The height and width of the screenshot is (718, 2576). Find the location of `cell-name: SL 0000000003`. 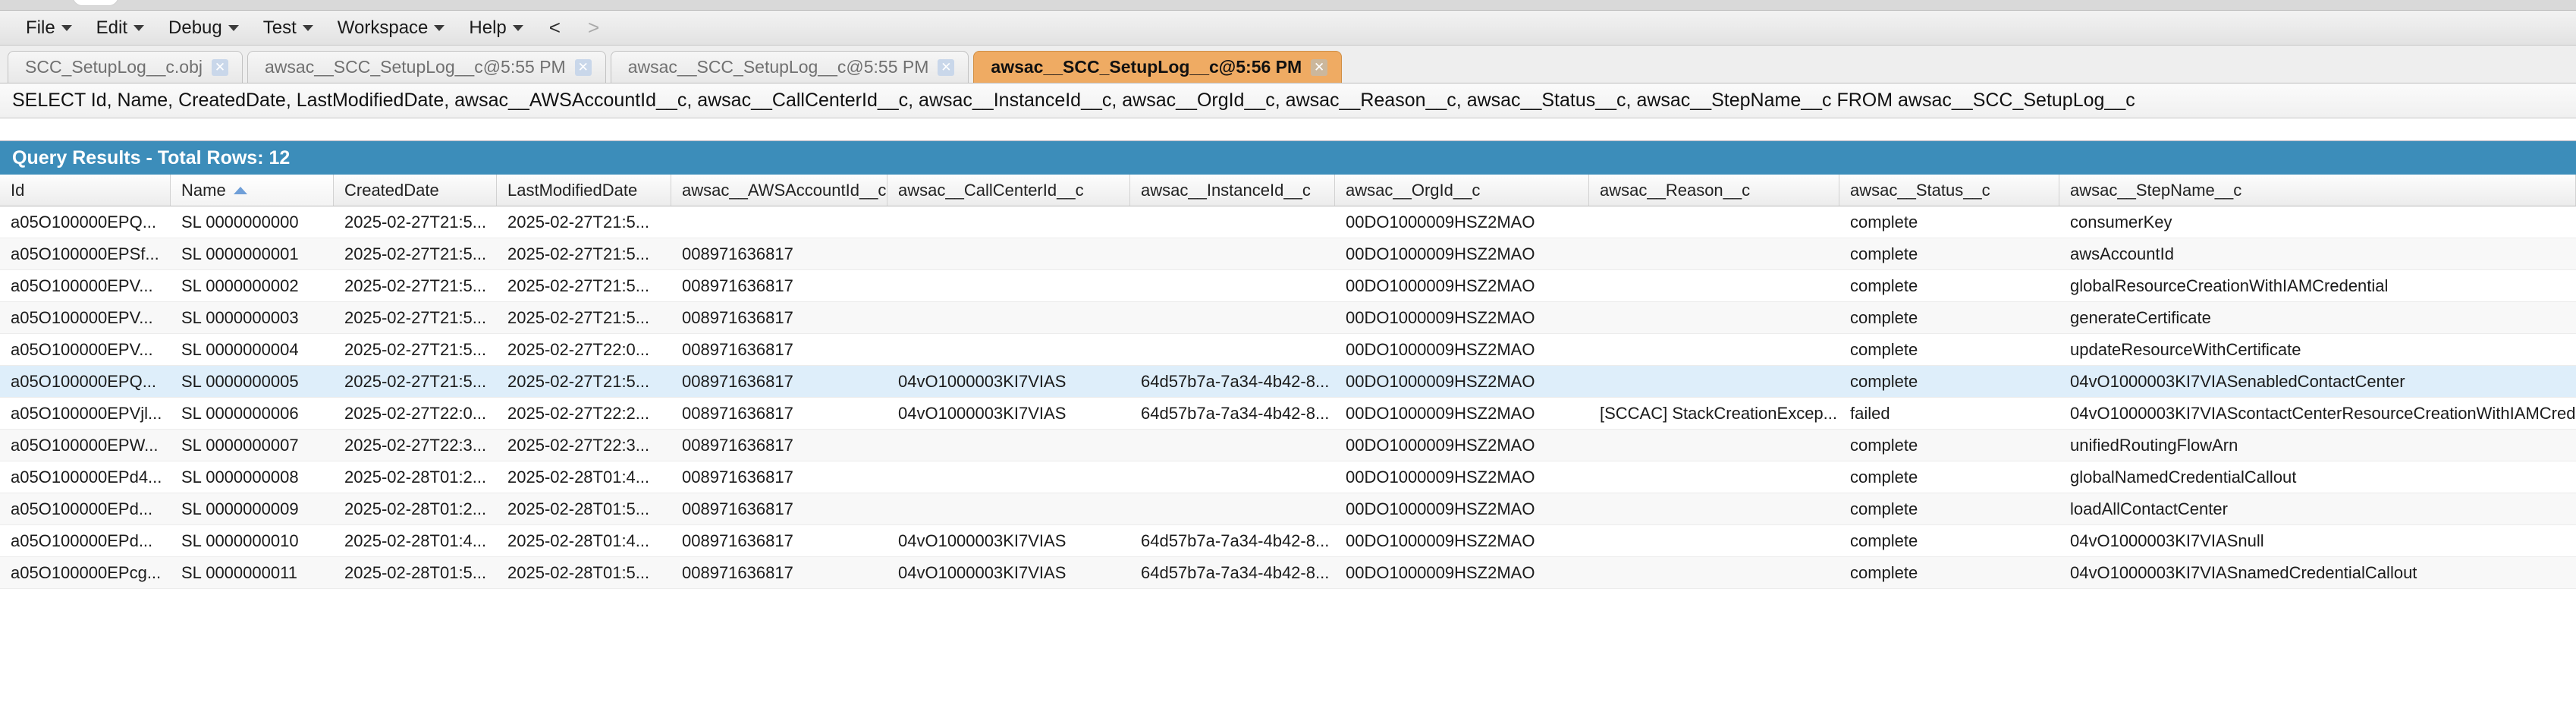

cell-name: SL 0000000003 is located at coordinates (252, 317).